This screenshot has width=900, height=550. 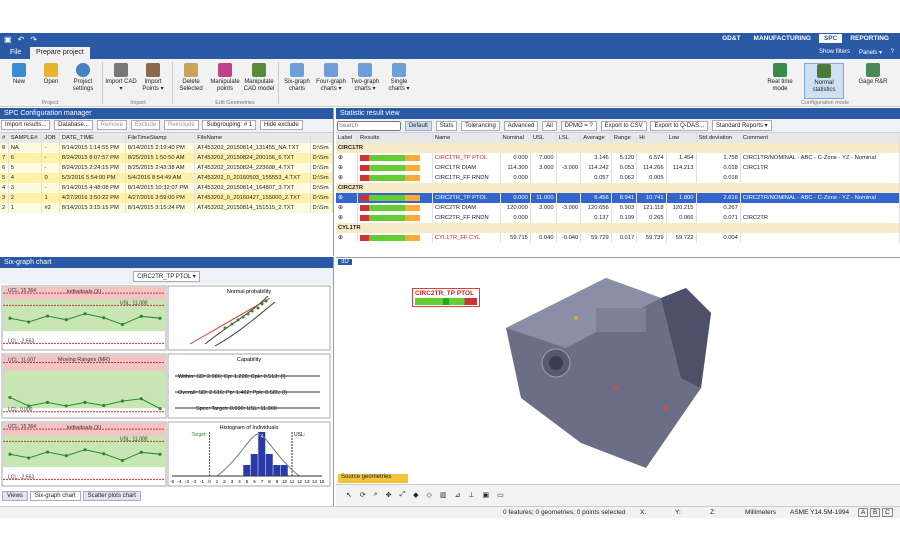 What do you see at coordinates (446, 297) in the screenshot?
I see `ptol-callout: CIRC2TR_TP PTOL` at bounding box center [446, 297].